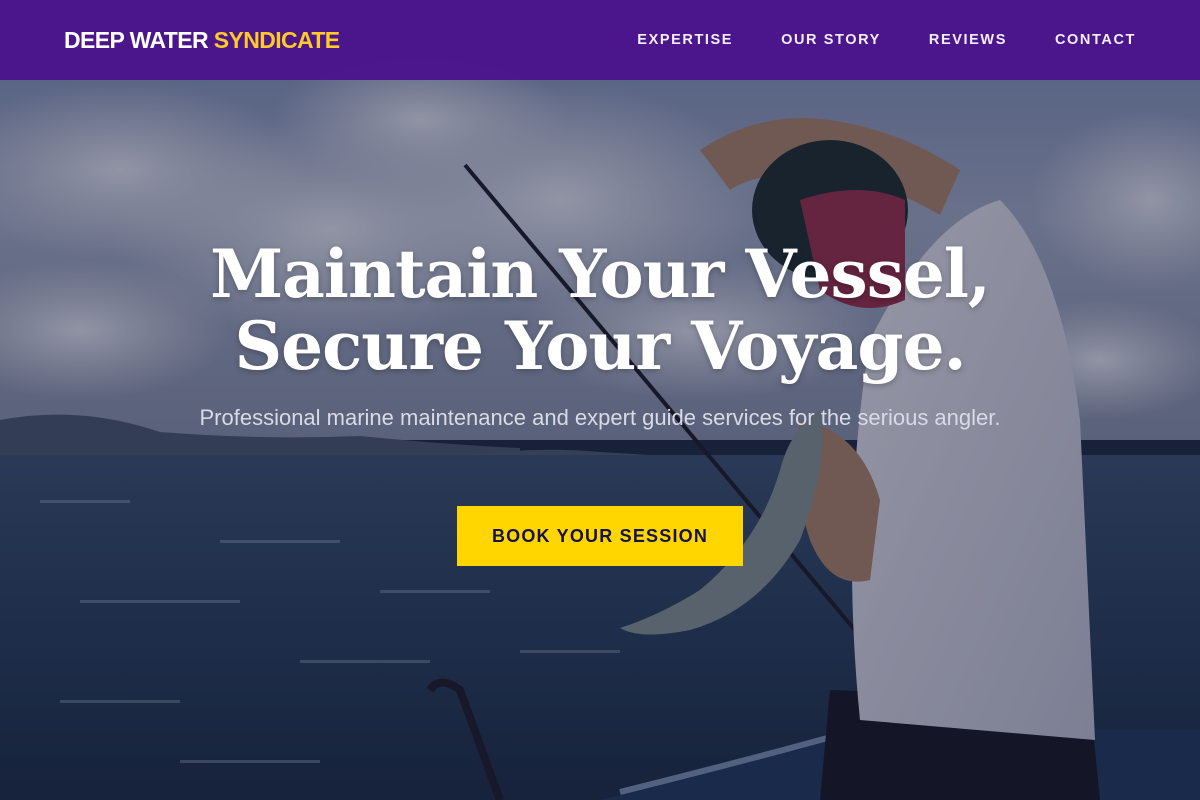 The height and width of the screenshot is (800, 1200). Describe the element at coordinates (685, 40) in the screenshot. I see `nav-link-expertise: EXPERTISE` at that location.